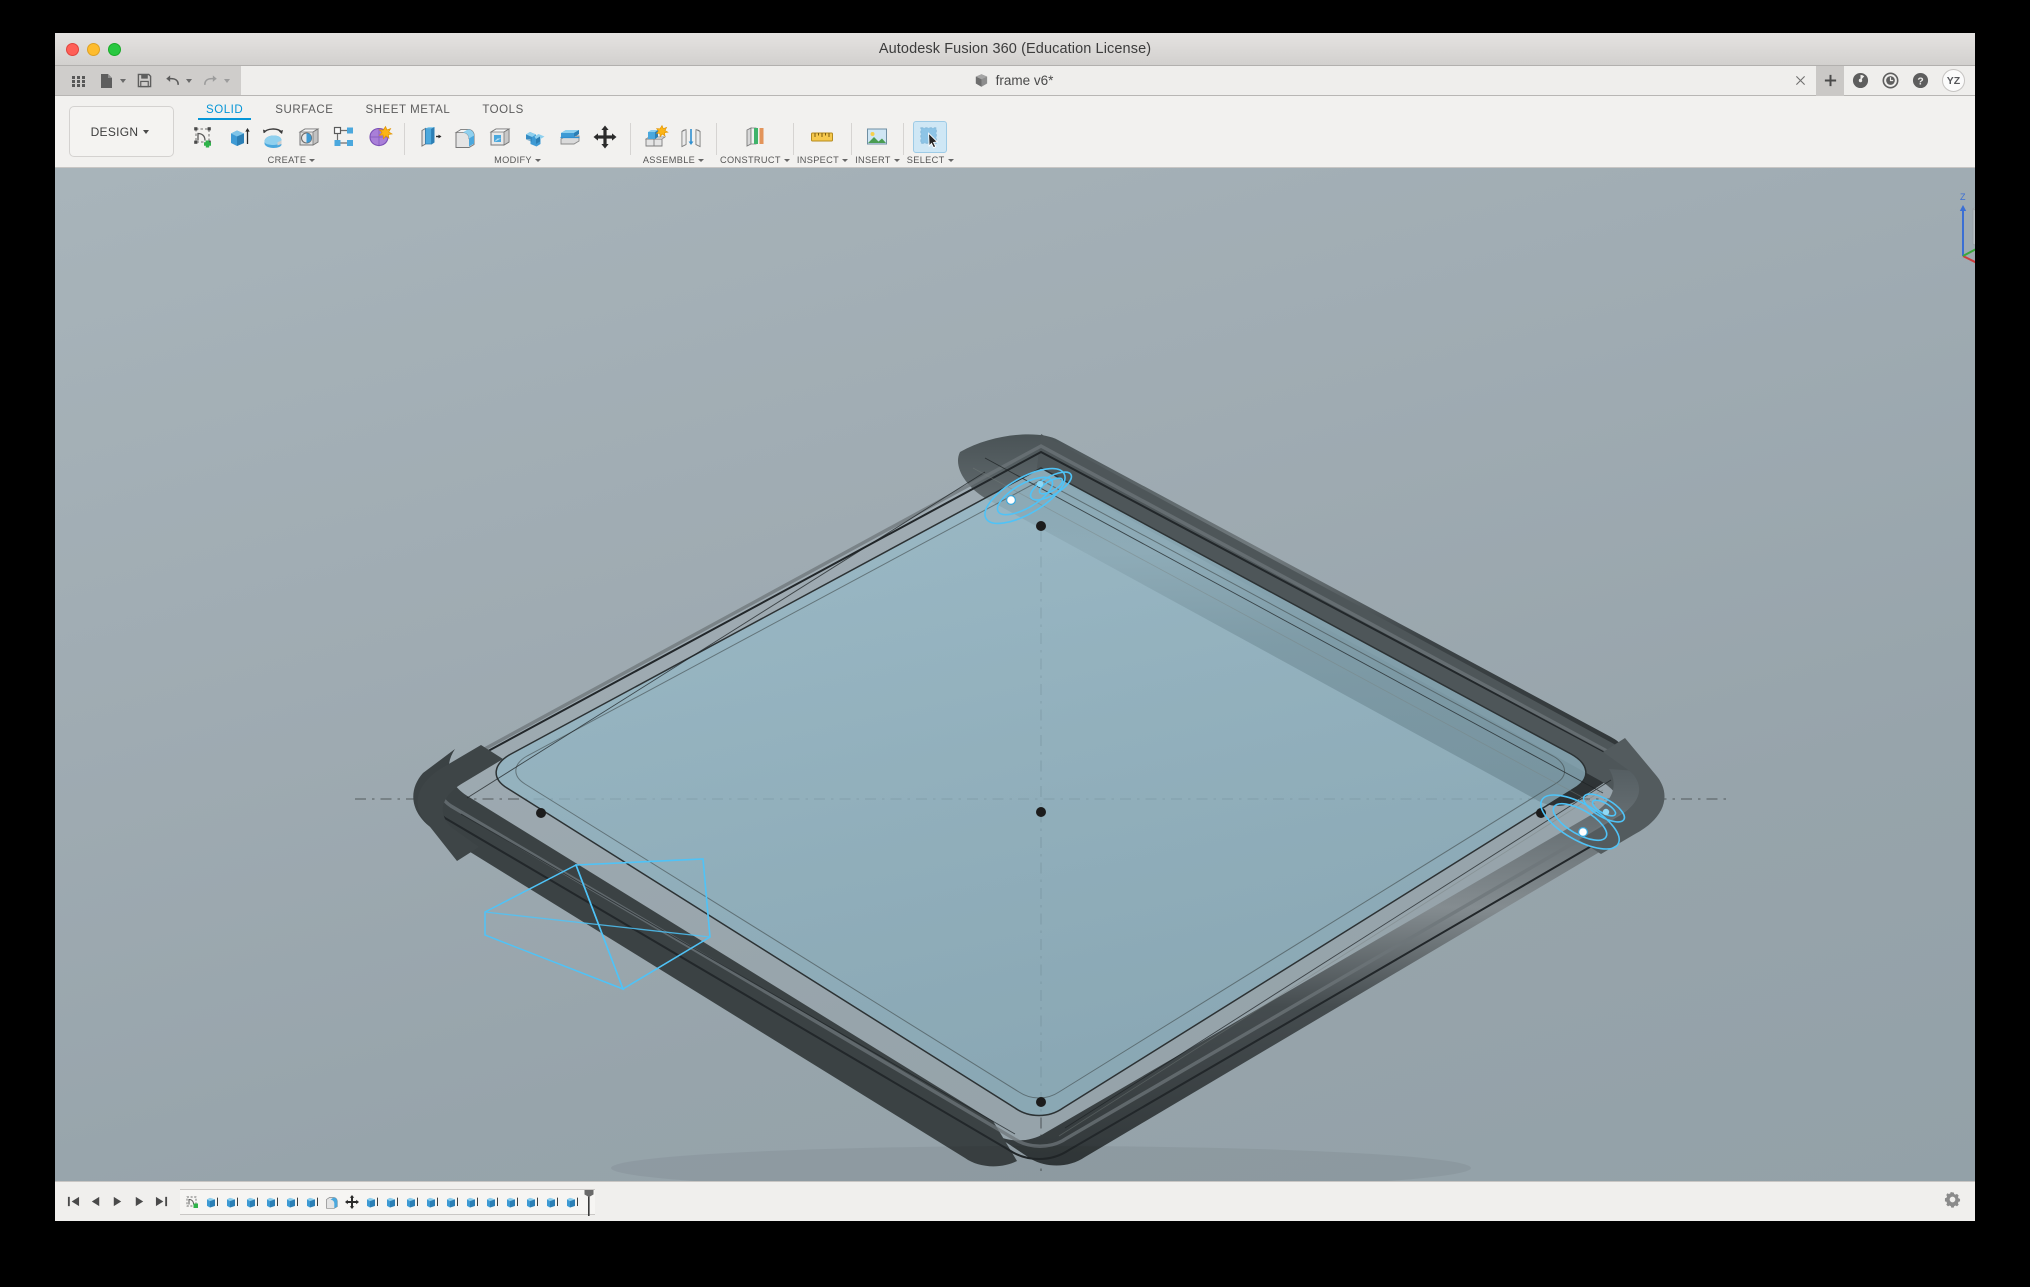 This screenshot has height=1287, width=2030. What do you see at coordinates (239, 137) in the screenshot?
I see `extrude-button` at bounding box center [239, 137].